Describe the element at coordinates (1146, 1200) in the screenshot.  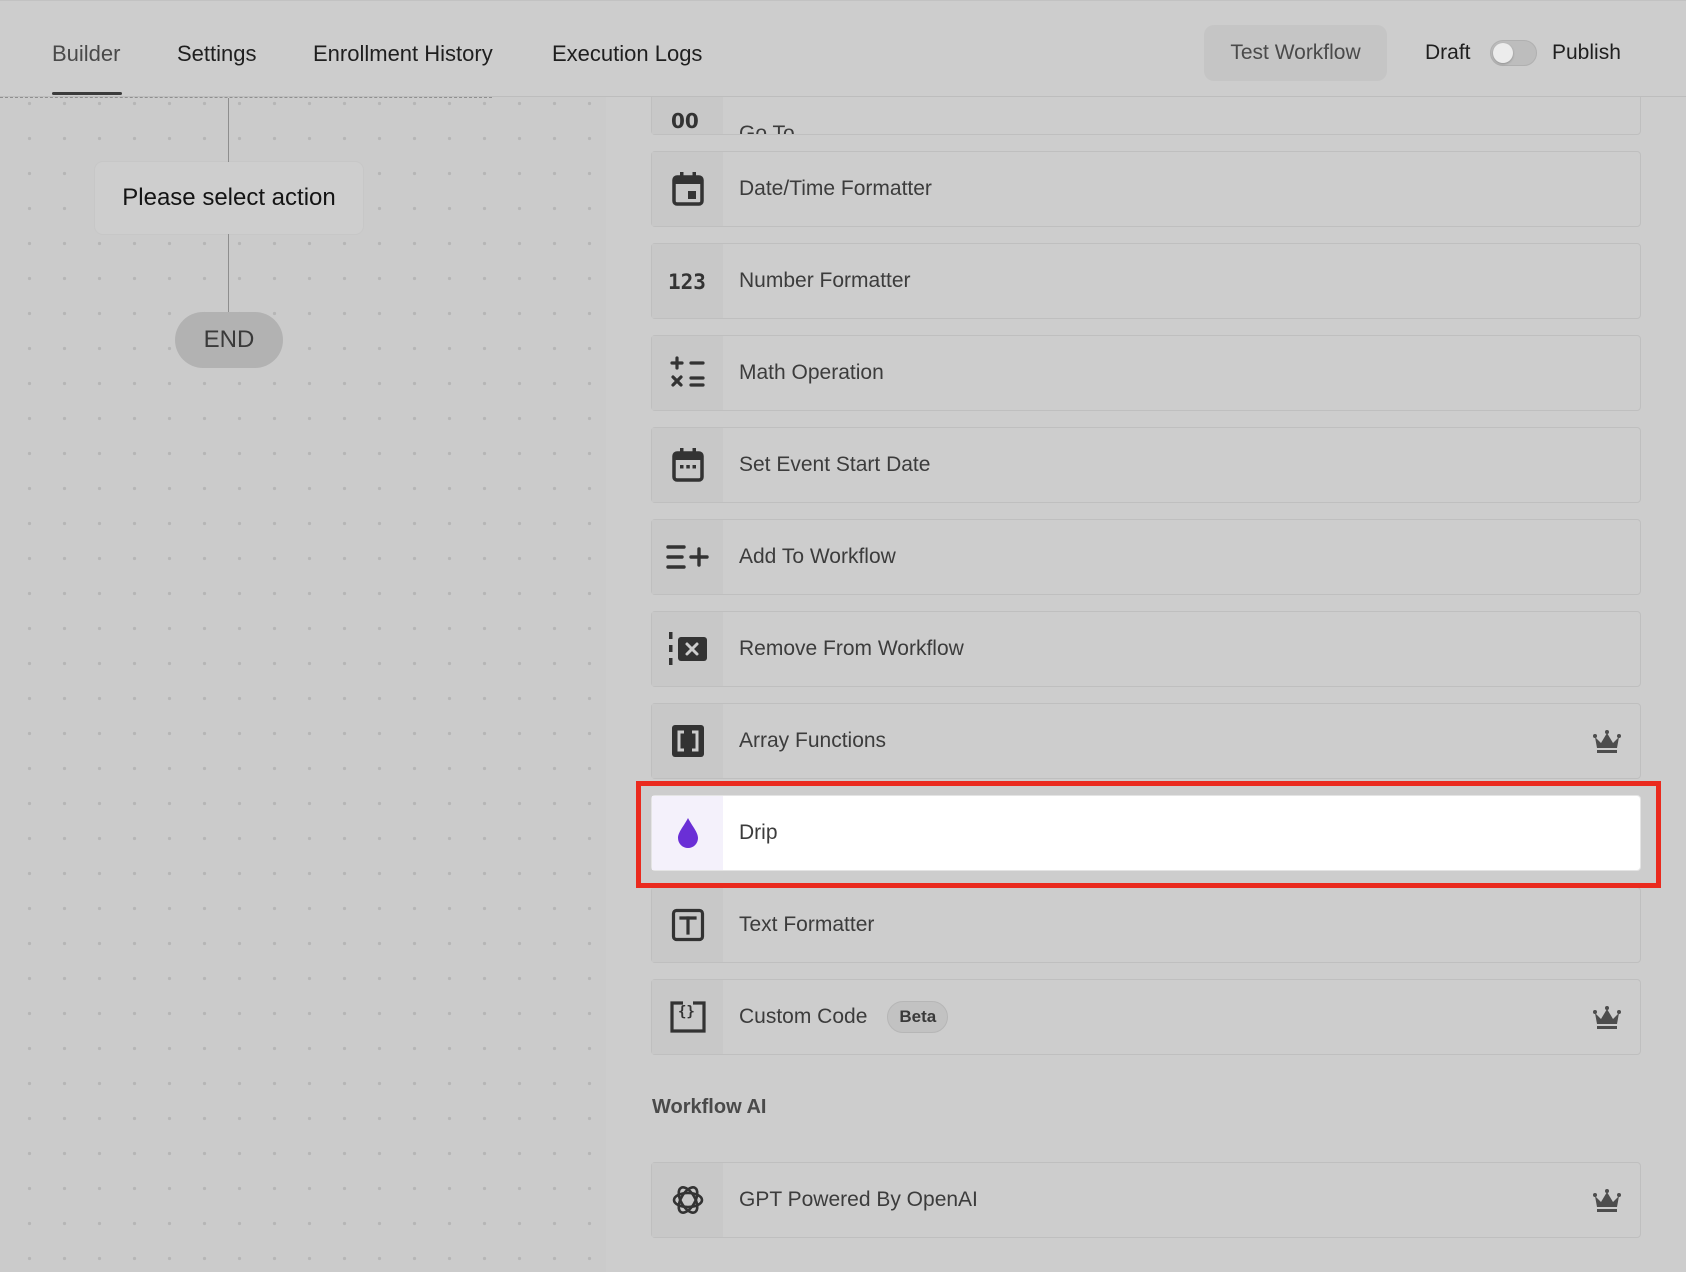
I see `action-item-gpt-openai: GPT Powered By OpenAI` at that location.